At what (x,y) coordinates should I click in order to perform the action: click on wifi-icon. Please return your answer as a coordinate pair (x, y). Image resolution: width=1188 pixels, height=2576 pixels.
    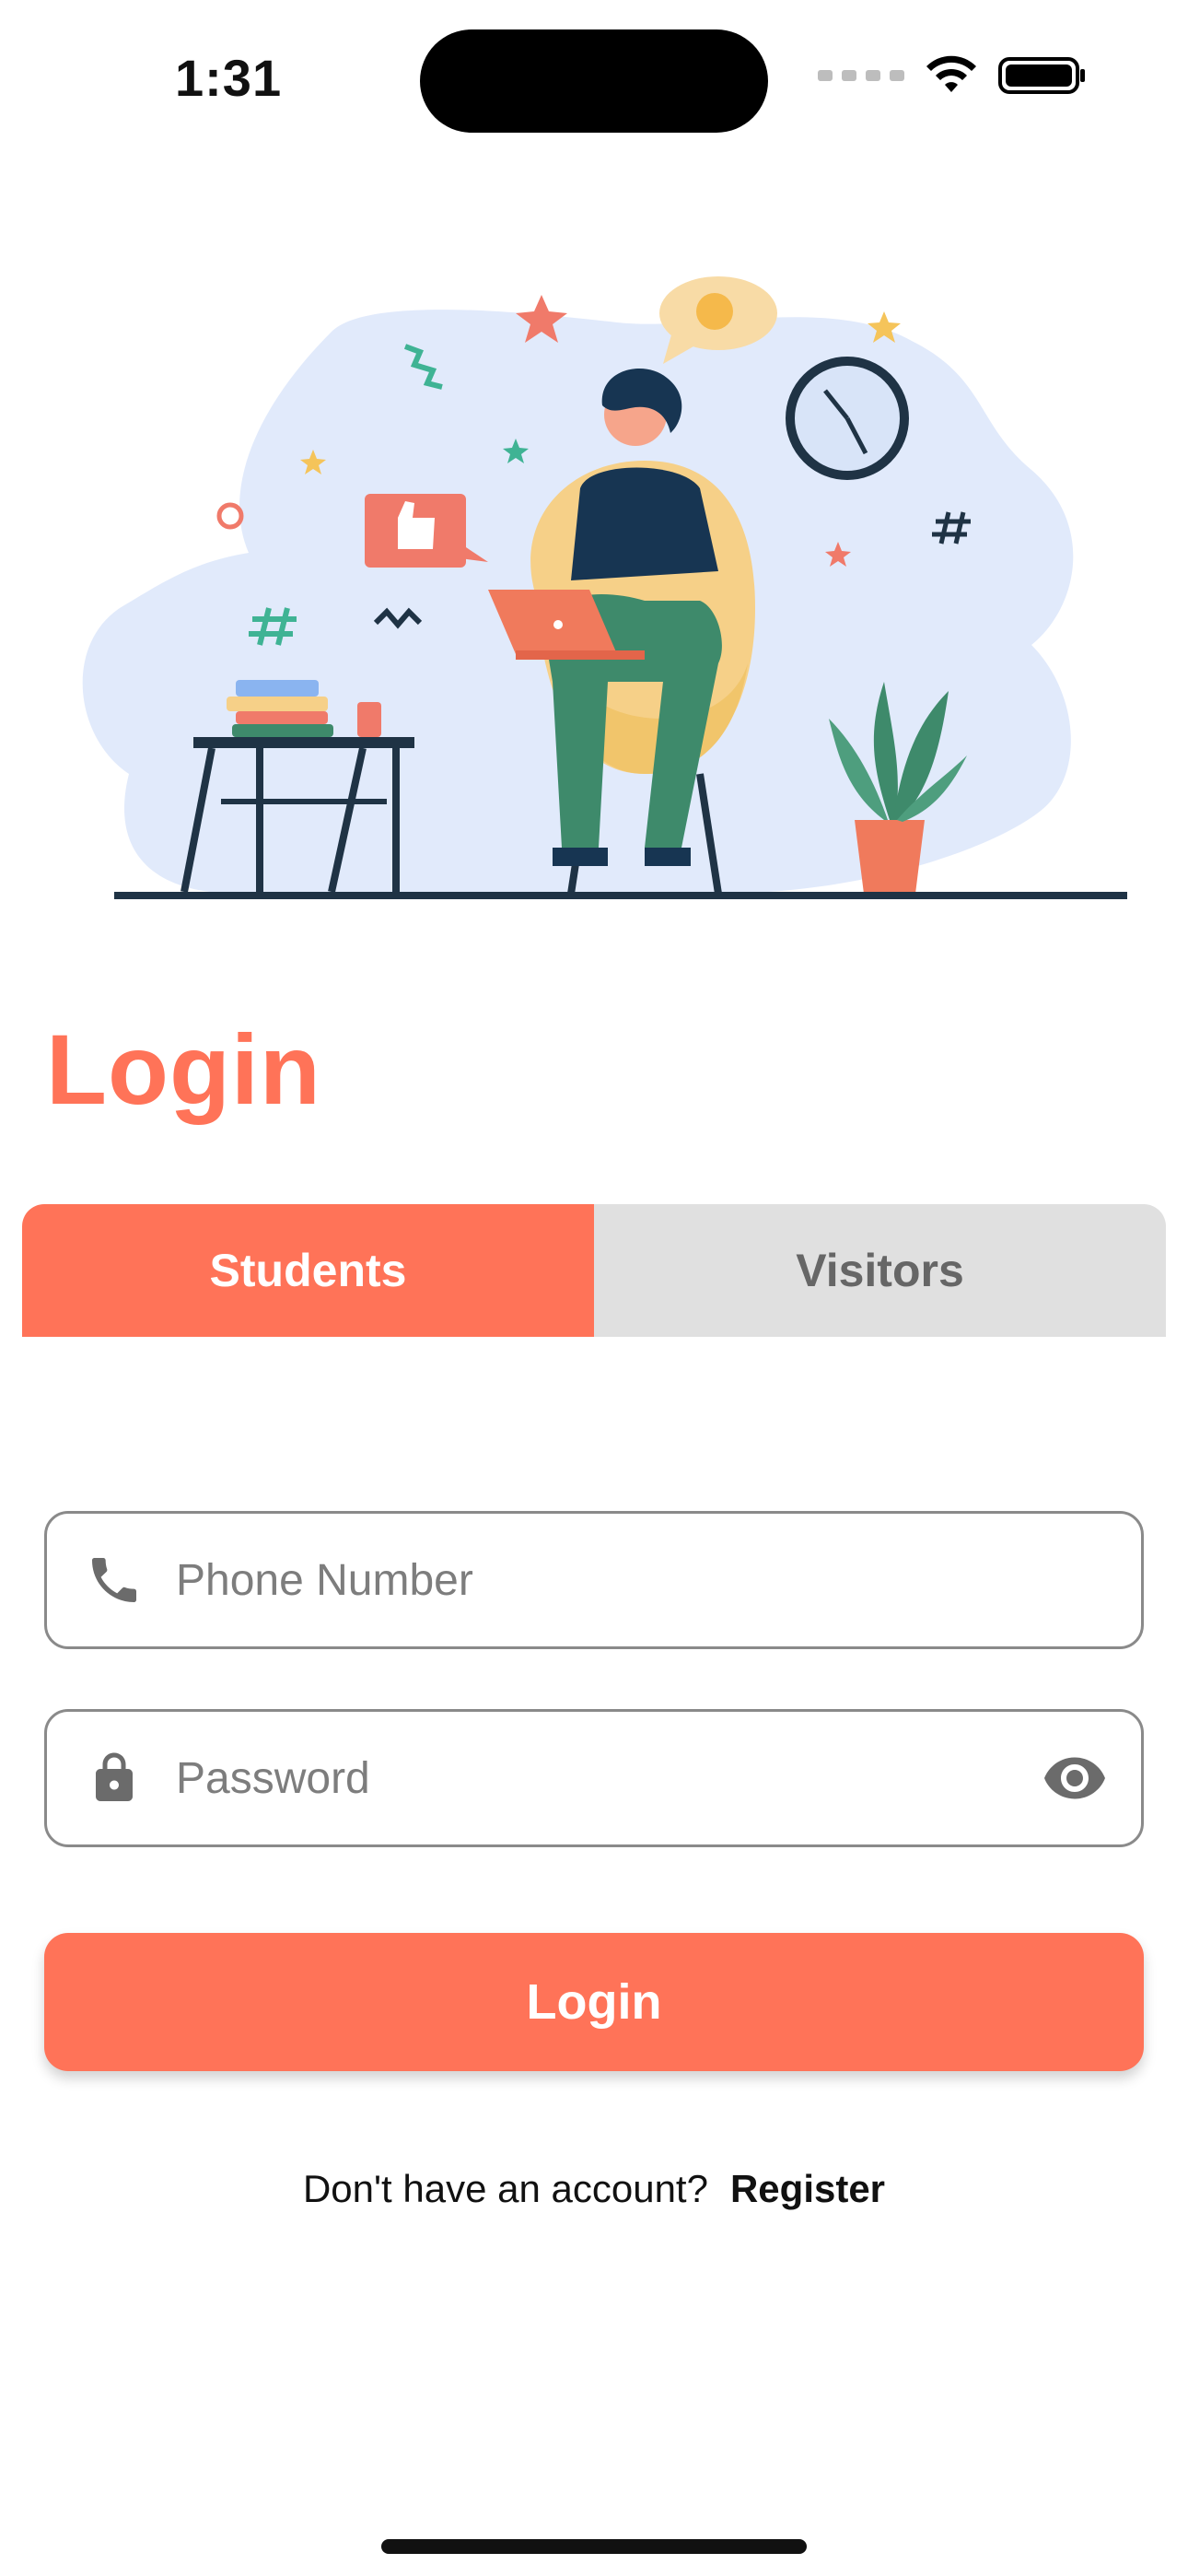
    Looking at the image, I should click on (951, 73).